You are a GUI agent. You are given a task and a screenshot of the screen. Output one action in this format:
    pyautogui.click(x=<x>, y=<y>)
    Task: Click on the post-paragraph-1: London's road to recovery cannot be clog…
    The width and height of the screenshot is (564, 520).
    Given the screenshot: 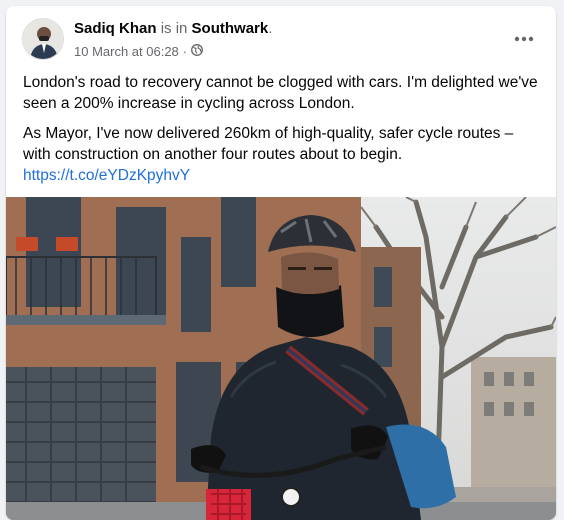 What is the action you would take?
    pyautogui.click(x=280, y=93)
    